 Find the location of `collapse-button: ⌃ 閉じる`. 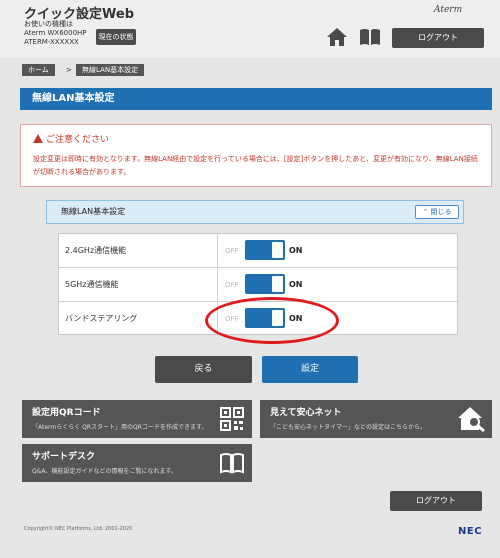

collapse-button: ⌃ 閉じる is located at coordinates (437, 212).